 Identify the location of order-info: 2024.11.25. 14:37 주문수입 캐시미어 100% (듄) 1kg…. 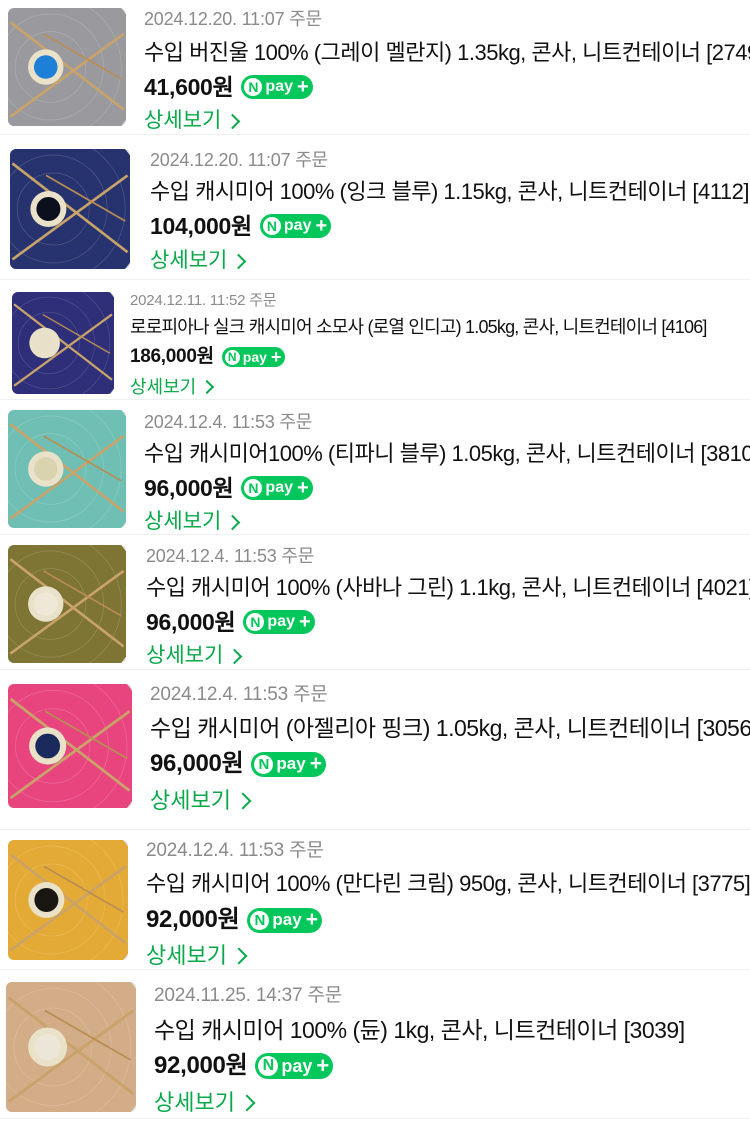
(448, 1052).